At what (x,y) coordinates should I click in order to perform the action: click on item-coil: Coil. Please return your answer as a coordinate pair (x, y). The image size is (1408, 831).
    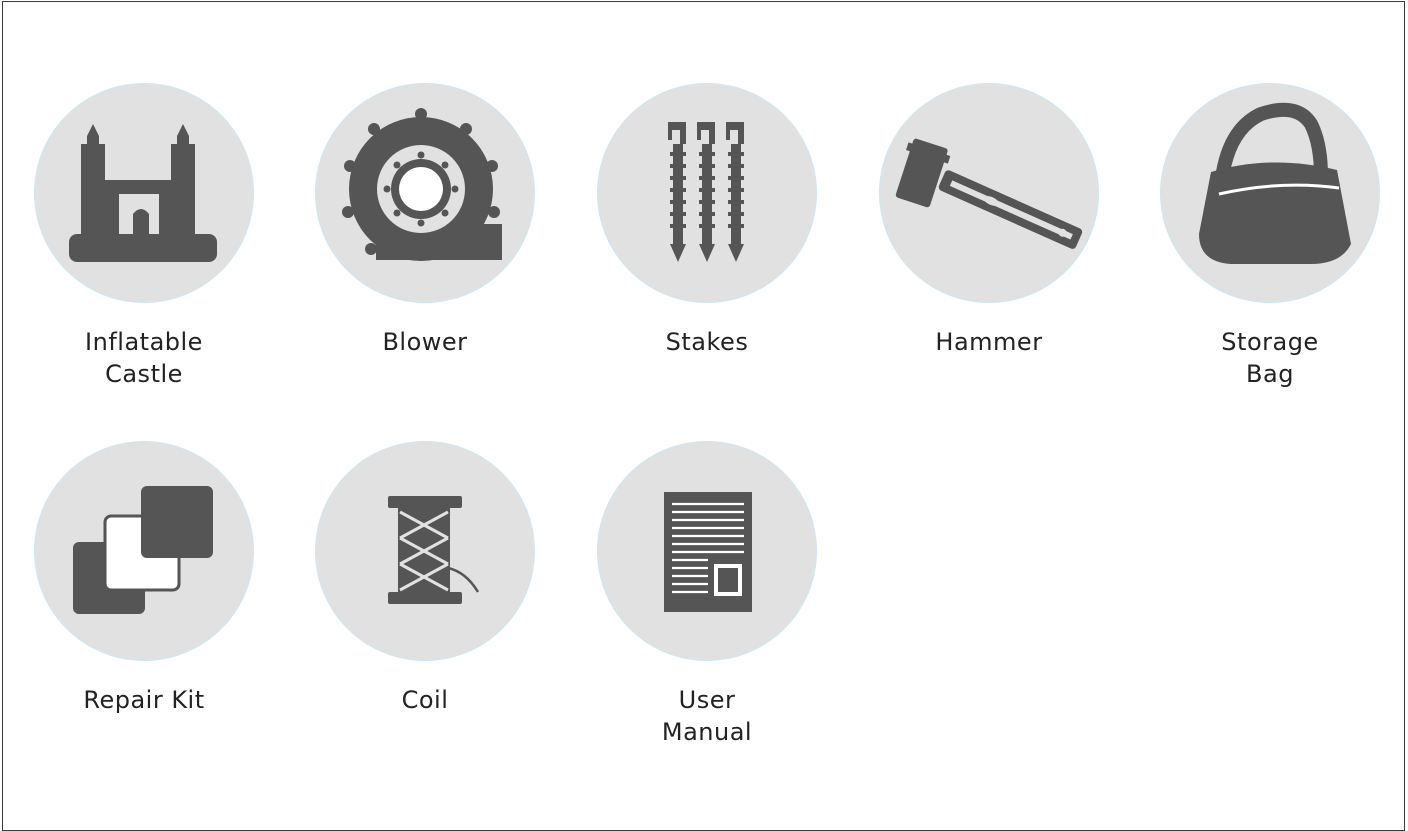
    Looking at the image, I should click on (425, 579).